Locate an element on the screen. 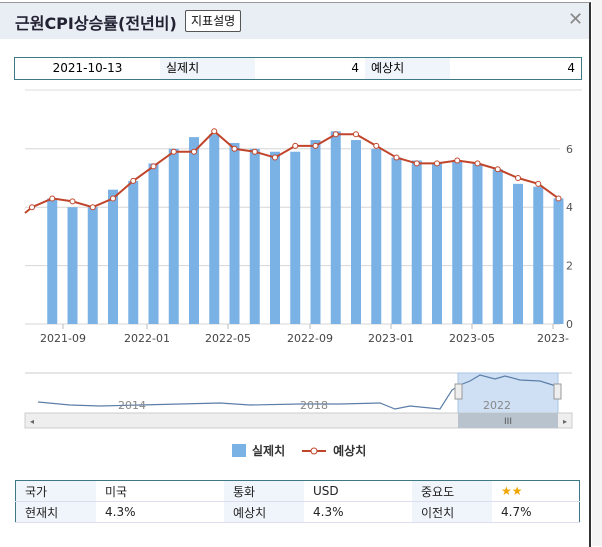  importance-label: 중요도 is located at coordinates (452, 491).